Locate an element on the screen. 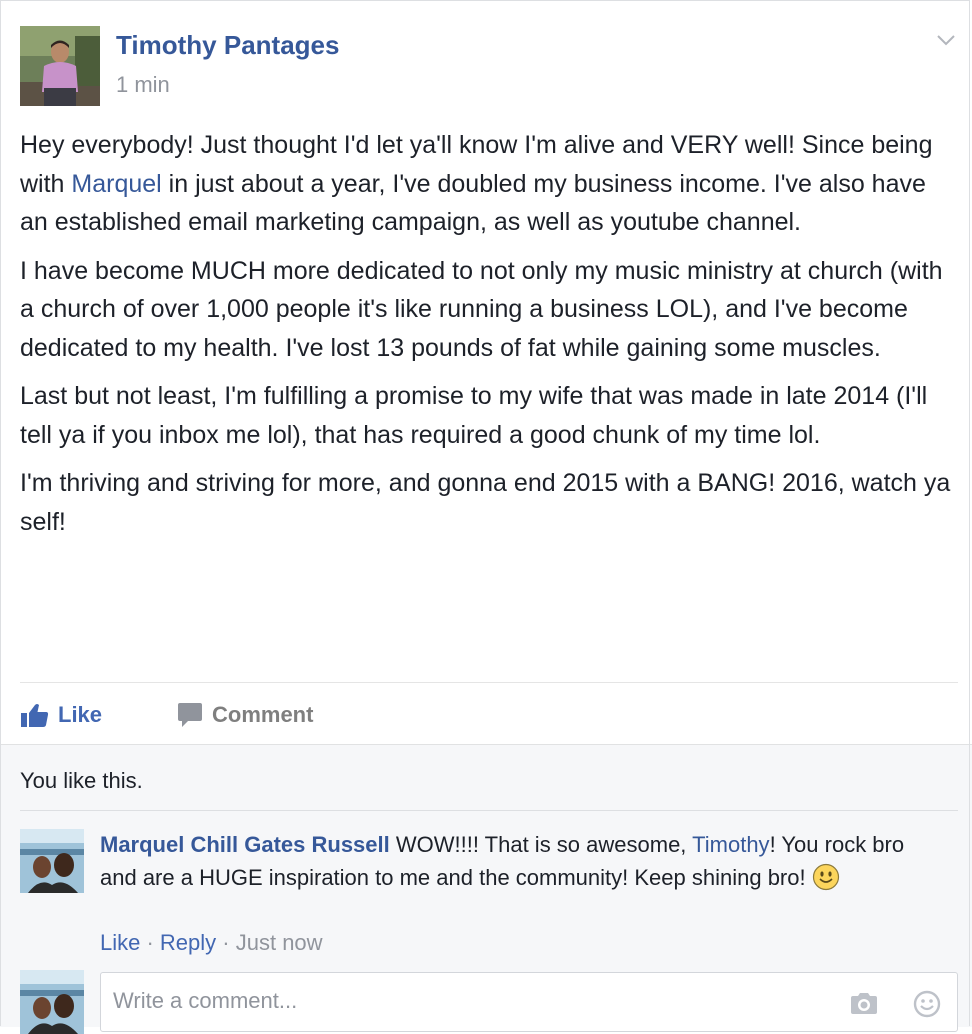 Image resolution: width=972 pixels, height=1034 pixels. post-timestamp: 1 min is located at coordinates (143, 85).